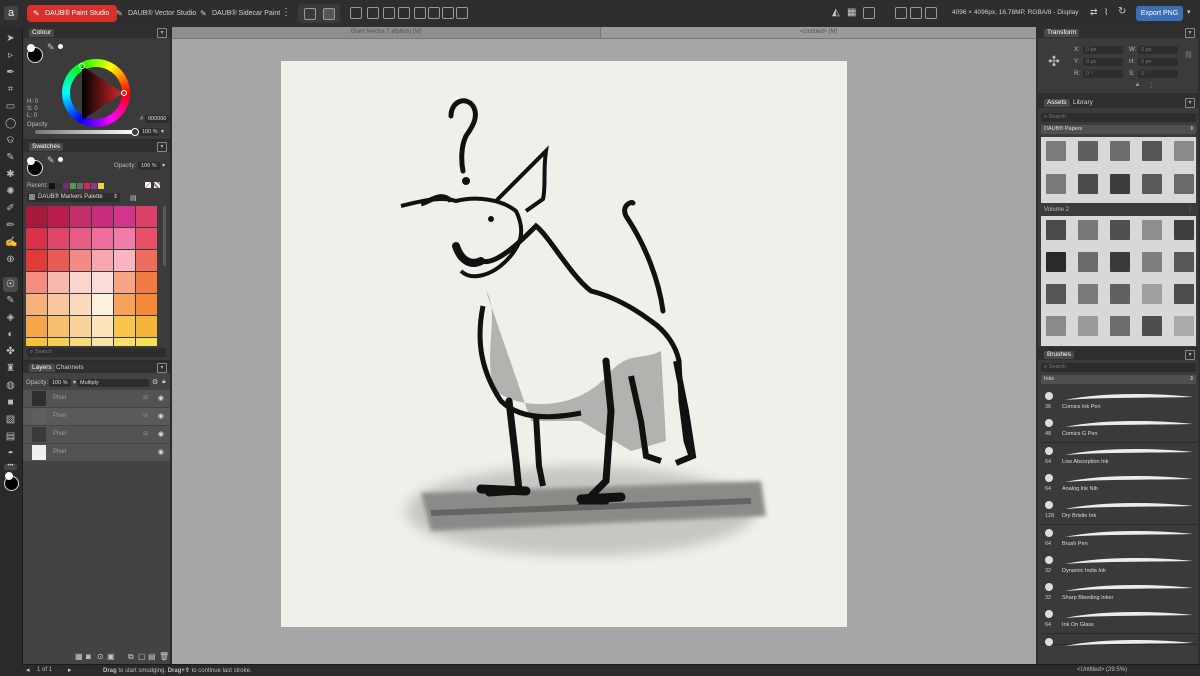 This screenshot has width=1200, height=676. What do you see at coordinates (356, 13) in the screenshot?
I see `selection-icon` at bounding box center [356, 13].